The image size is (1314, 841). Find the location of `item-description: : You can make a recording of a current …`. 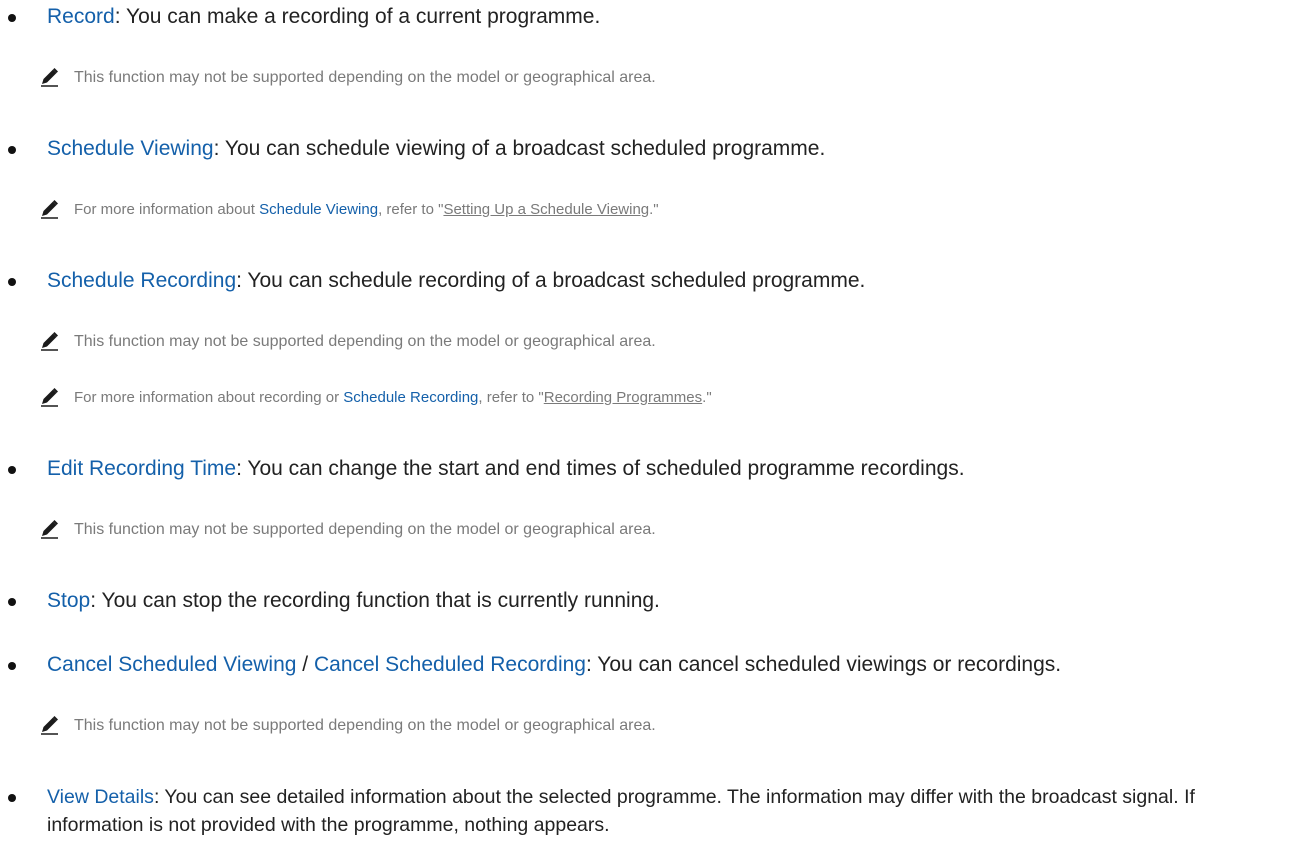

item-description: : You can make a recording of a current … is located at coordinates (357, 16).